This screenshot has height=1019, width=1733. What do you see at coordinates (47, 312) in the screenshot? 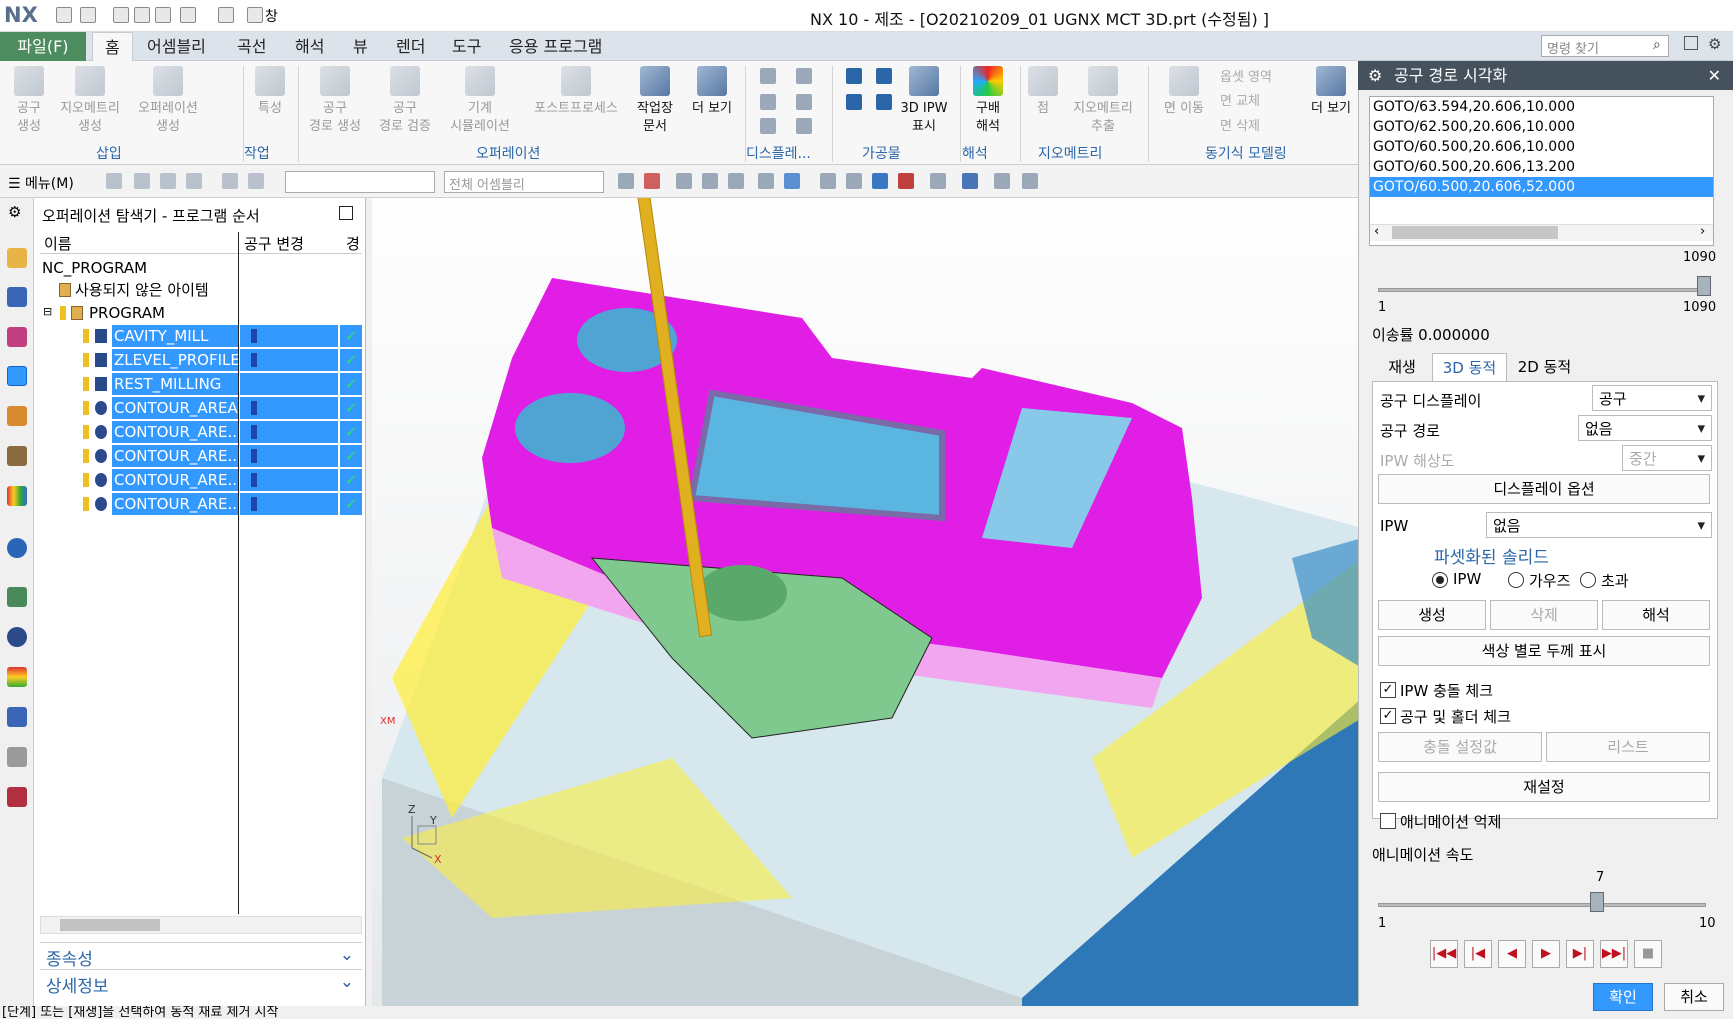
I see `collapse-icon: ⊟` at bounding box center [47, 312].